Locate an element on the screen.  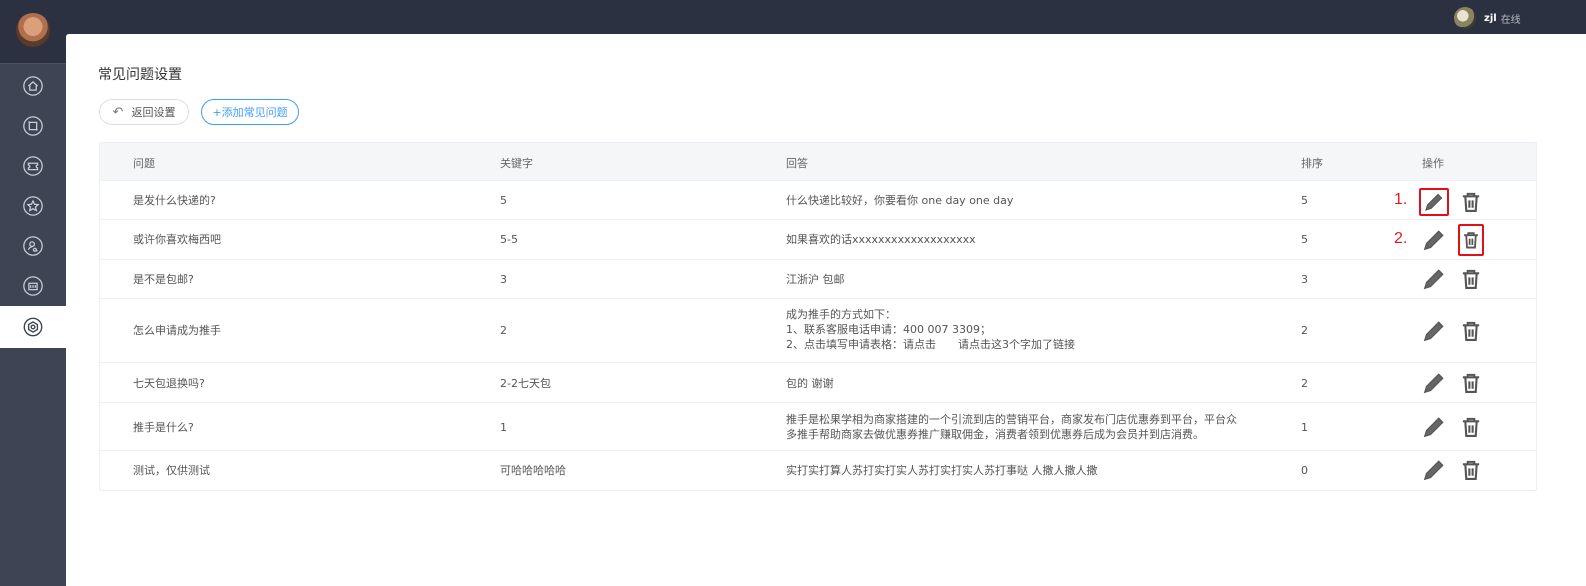
home-icon is located at coordinates (33, 86).